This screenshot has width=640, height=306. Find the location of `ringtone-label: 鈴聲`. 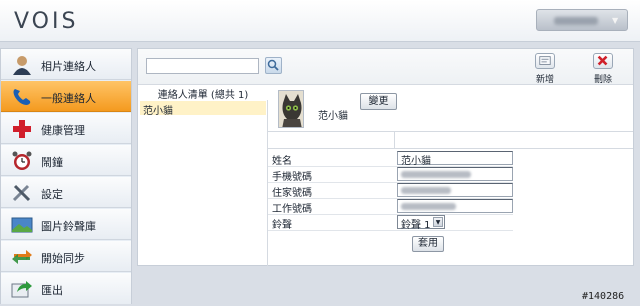

ringtone-label: 鈴聲 is located at coordinates (282, 225).